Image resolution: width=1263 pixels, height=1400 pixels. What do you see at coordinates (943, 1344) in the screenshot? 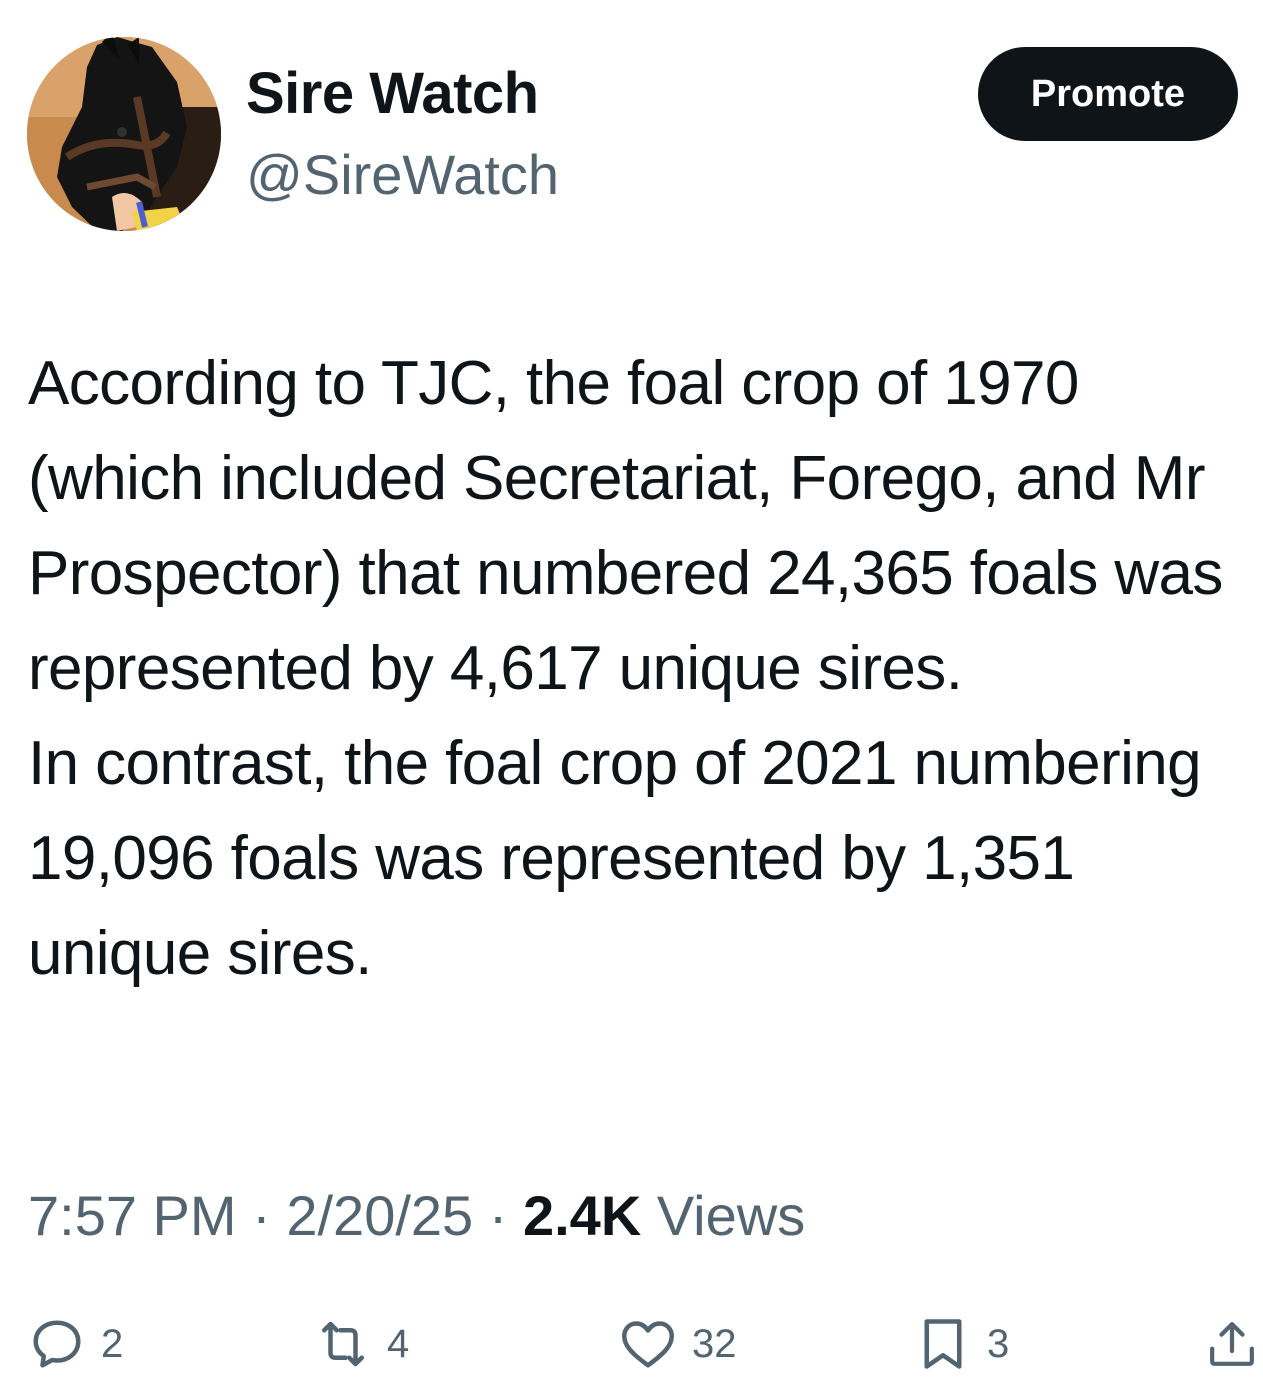
I see `bookmark-icon` at bounding box center [943, 1344].